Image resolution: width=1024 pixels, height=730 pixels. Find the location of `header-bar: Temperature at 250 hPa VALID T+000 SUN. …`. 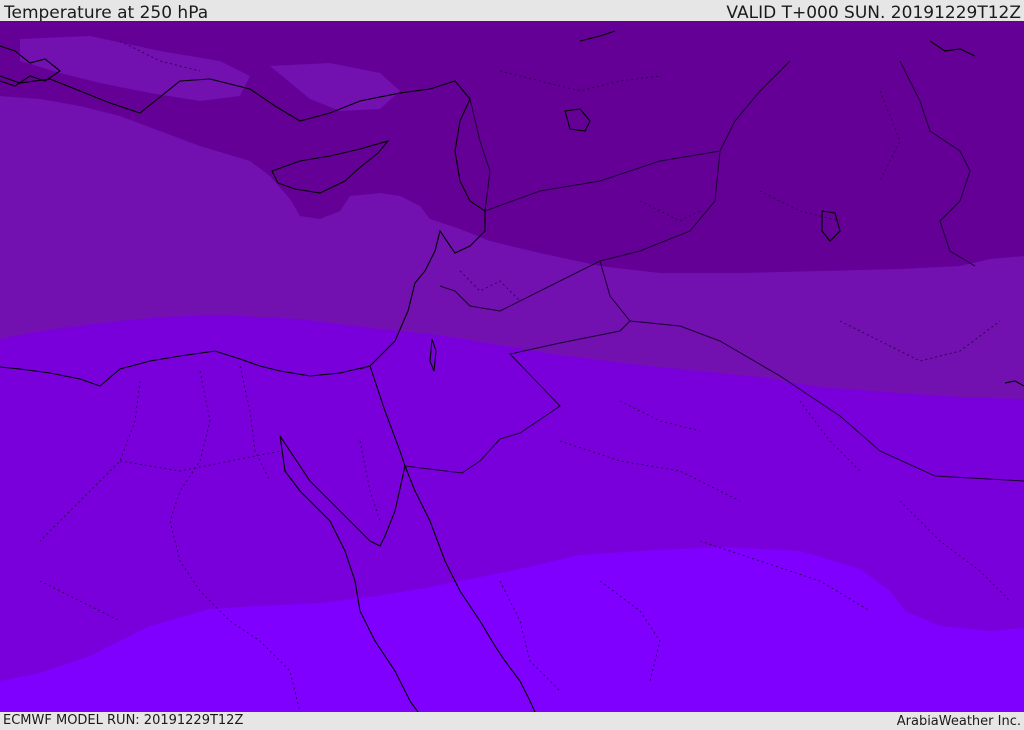

header-bar: Temperature at 250 hPa VALID T+000 SUN. … is located at coordinates (512, 11).